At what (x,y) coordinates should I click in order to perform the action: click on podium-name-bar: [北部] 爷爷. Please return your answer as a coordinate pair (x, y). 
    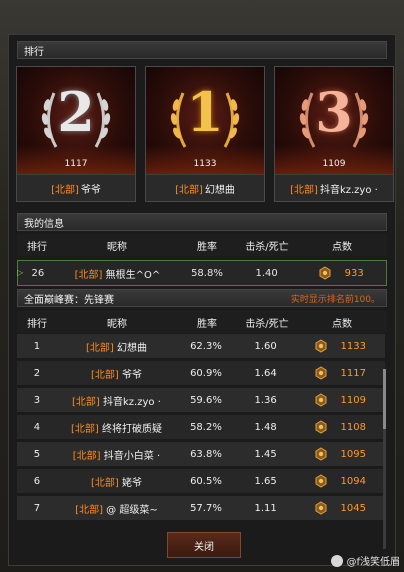
    Looking at the image, I should click on (76, 187).